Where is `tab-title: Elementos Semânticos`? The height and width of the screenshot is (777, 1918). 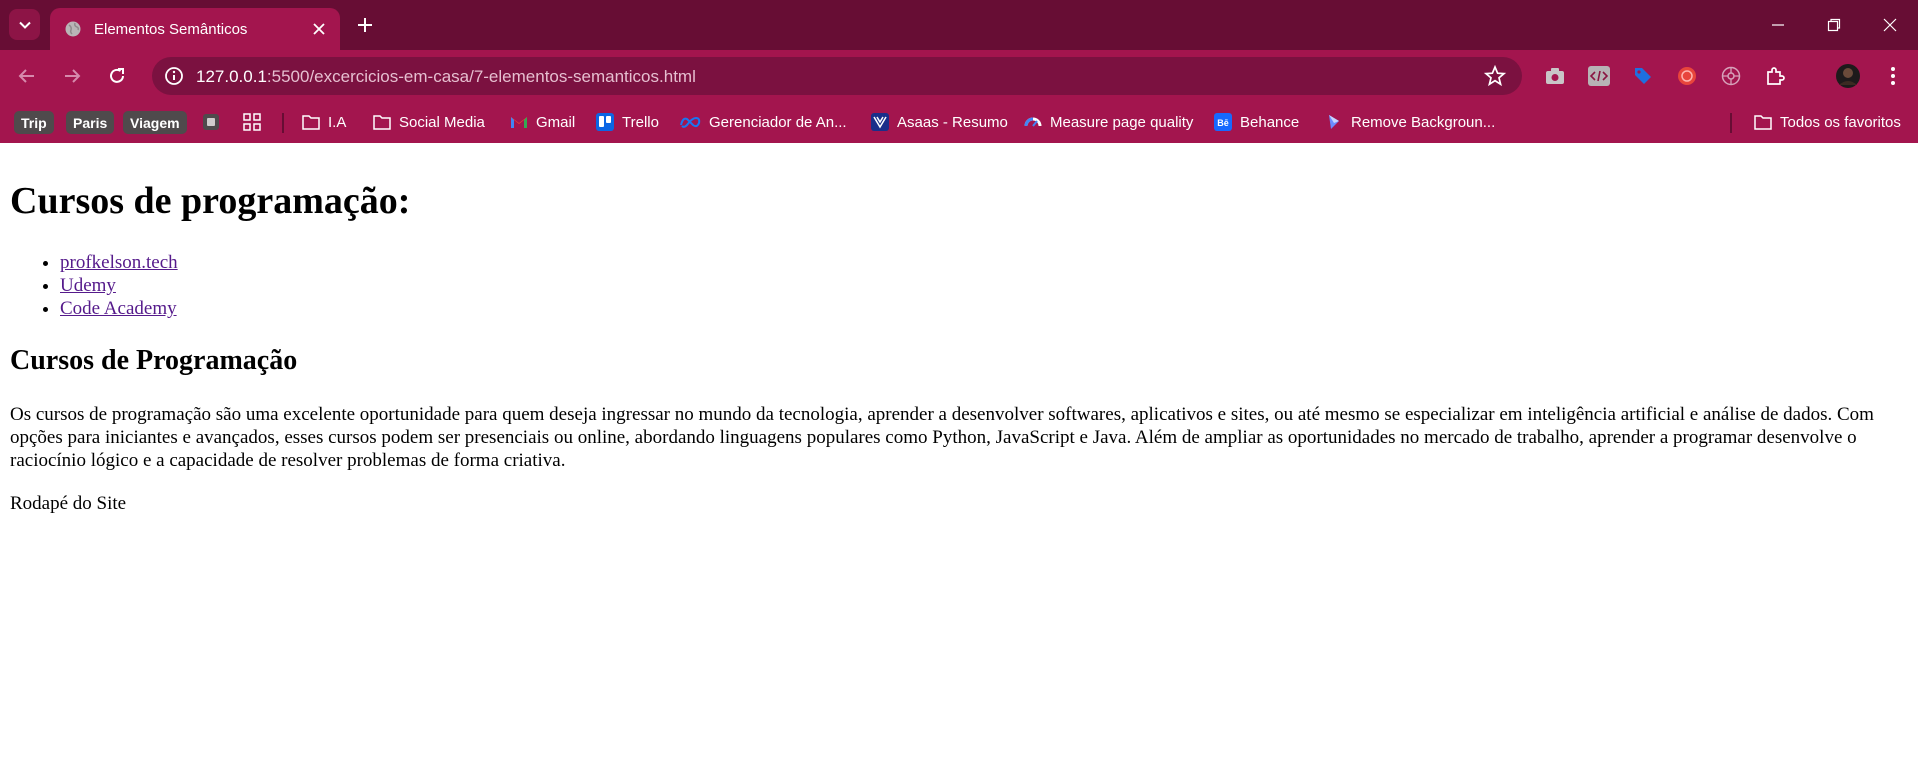 tab-title: Elementos Semânticos is located at coordinates (171, 29).